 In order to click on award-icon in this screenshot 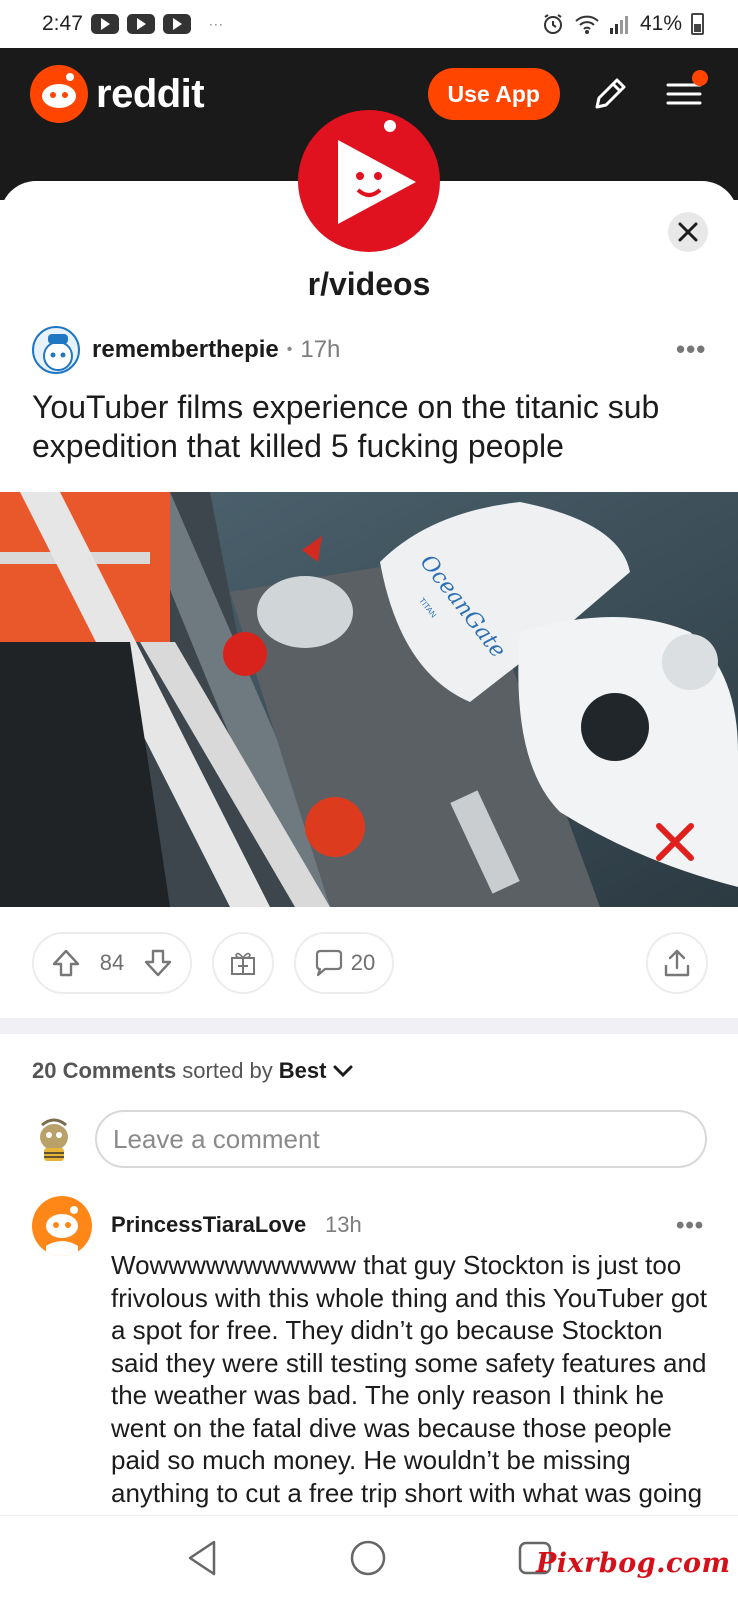, I will do `click(243, 963)`.